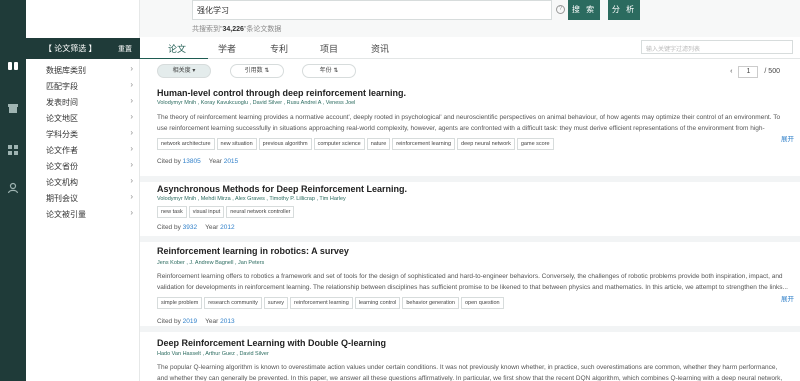  What do you see at coordinates (13, 150) in the screenshot?
I see `grid-icon` at bounding box center [13, 150].